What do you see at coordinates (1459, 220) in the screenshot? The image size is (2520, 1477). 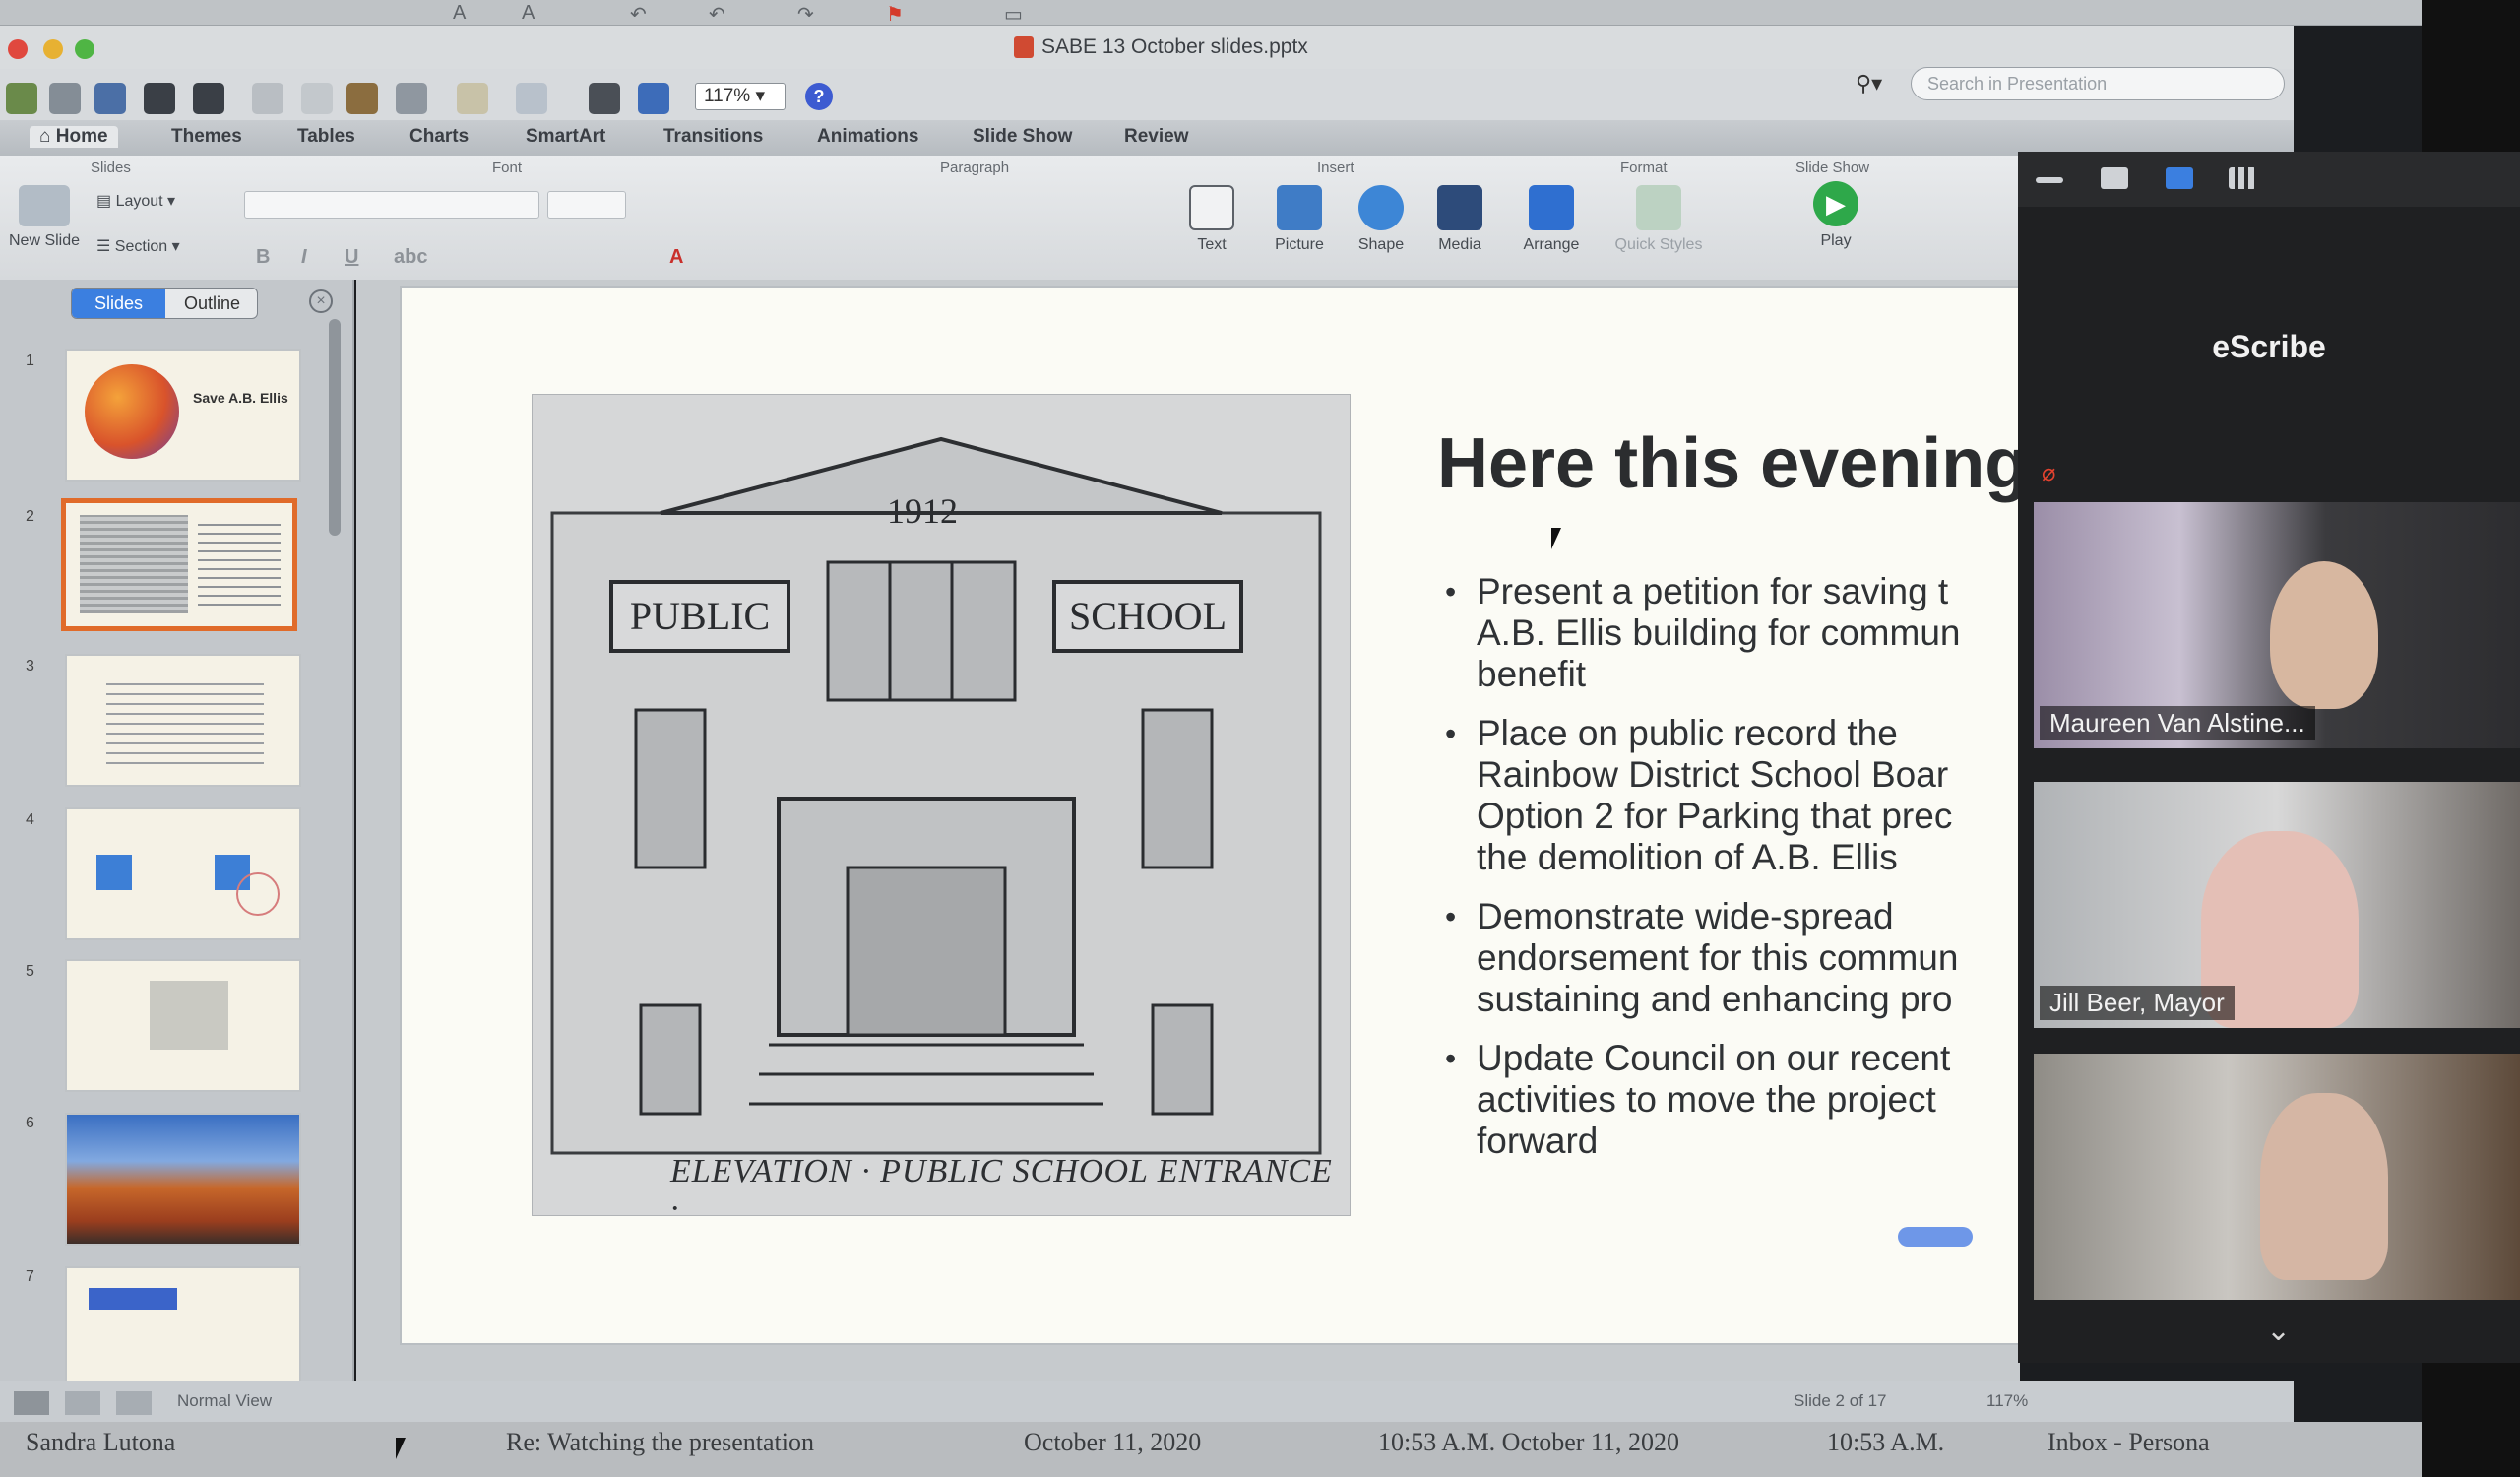 I see `insert-media-button: Media` at bounding box center [1459, 220].